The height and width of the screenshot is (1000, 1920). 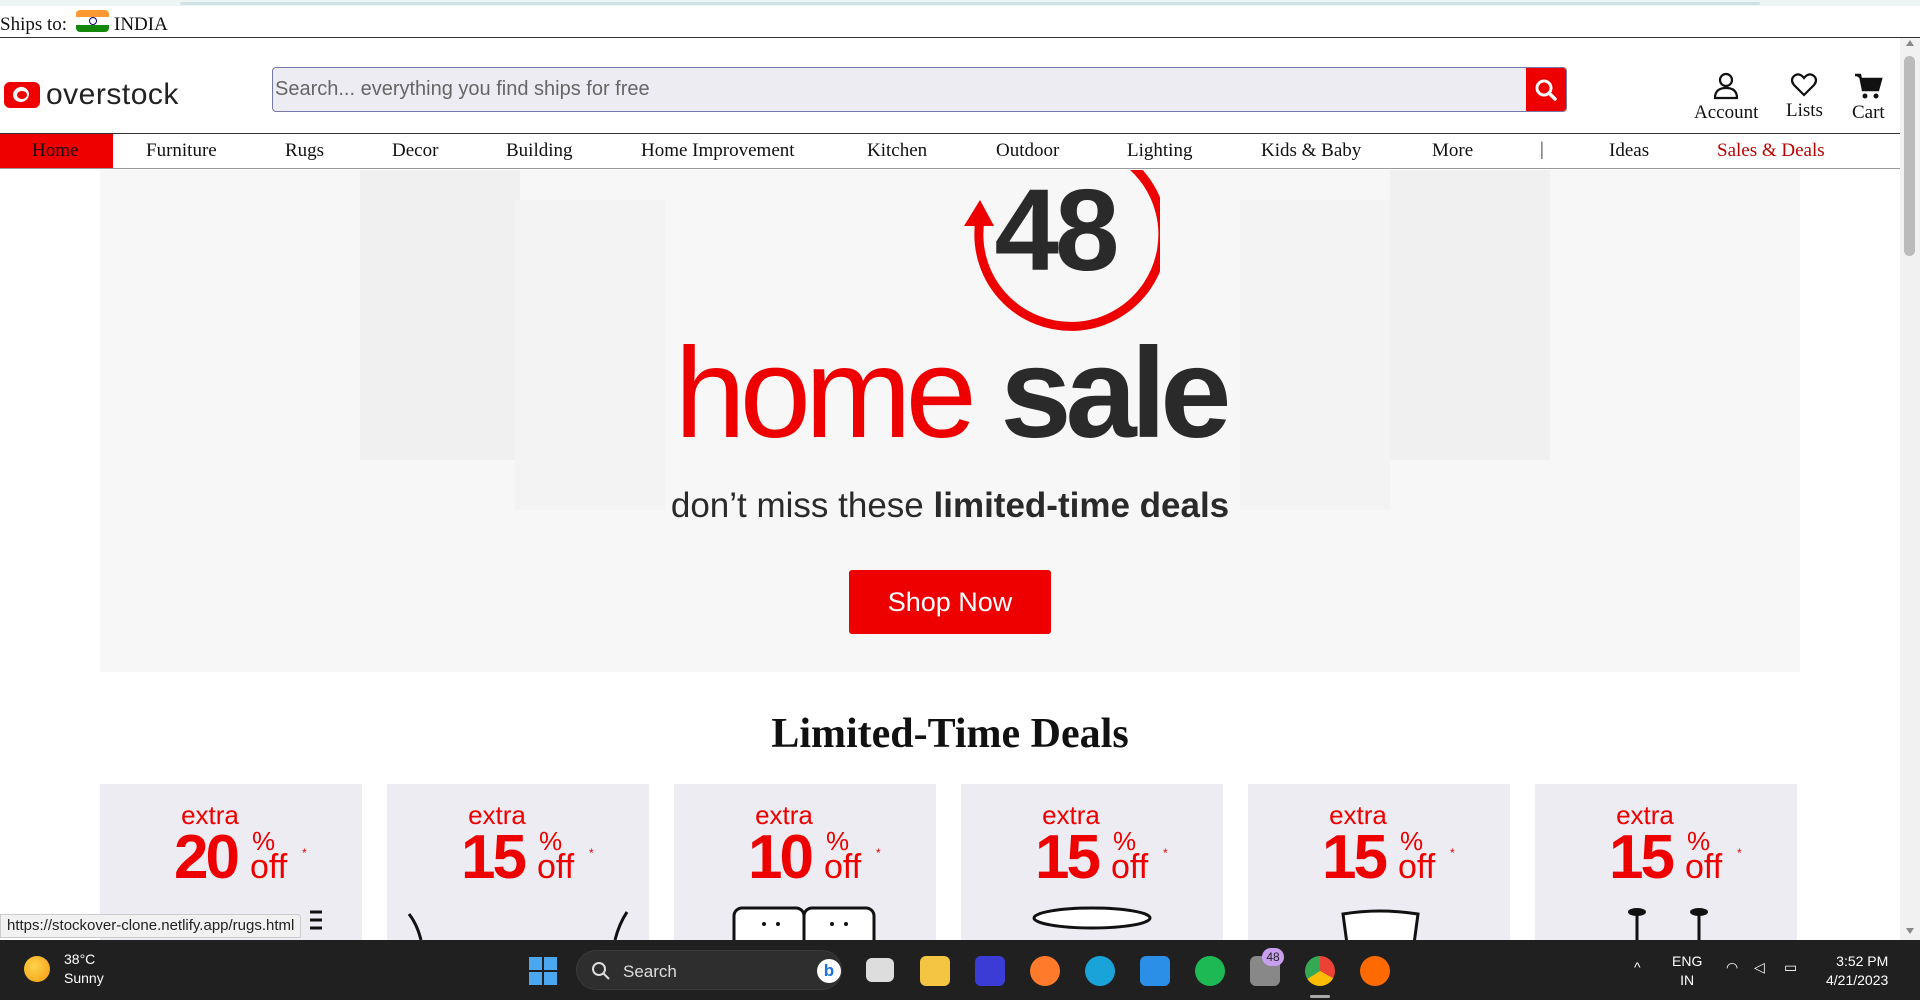 What do you see at coordinates (22, 95) in the screenshot?
I see `logo-mark-icon` at bounding box center [22, 95].